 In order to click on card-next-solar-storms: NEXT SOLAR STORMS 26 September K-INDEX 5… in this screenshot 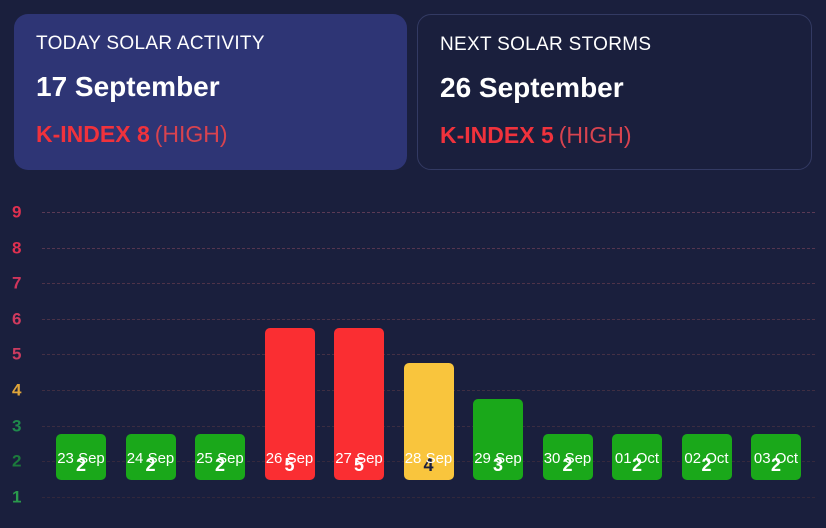, I will do `click(614, 92)`.